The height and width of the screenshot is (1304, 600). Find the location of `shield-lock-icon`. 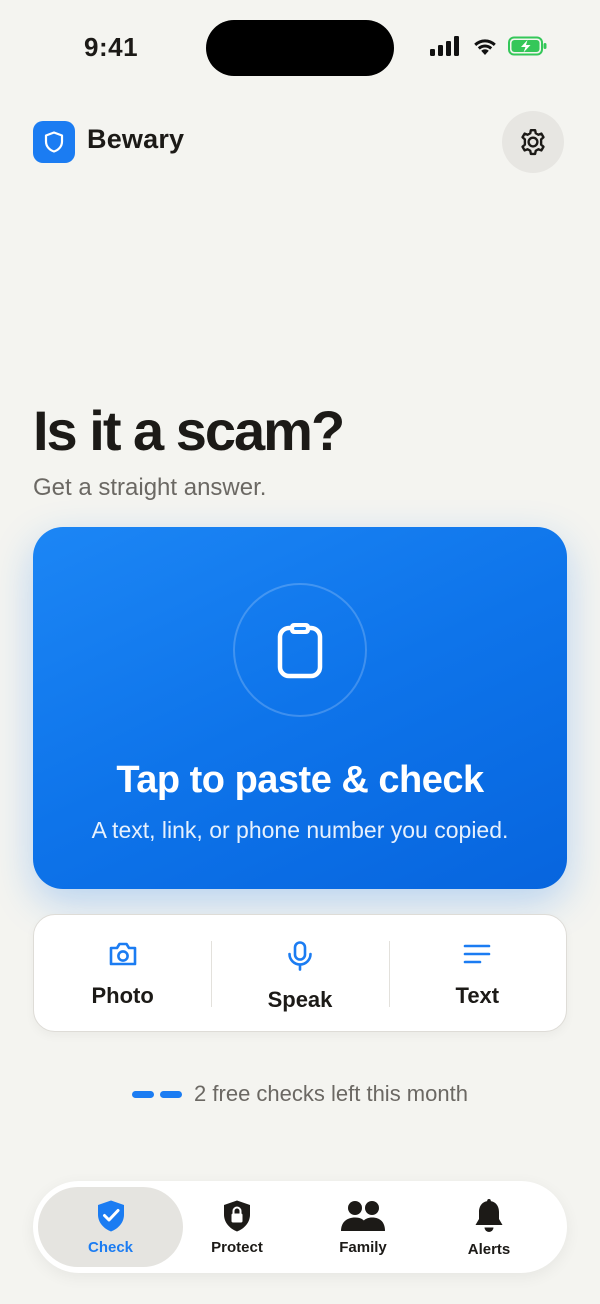

shield-lock-icon is located at coordinates (237, 1216).